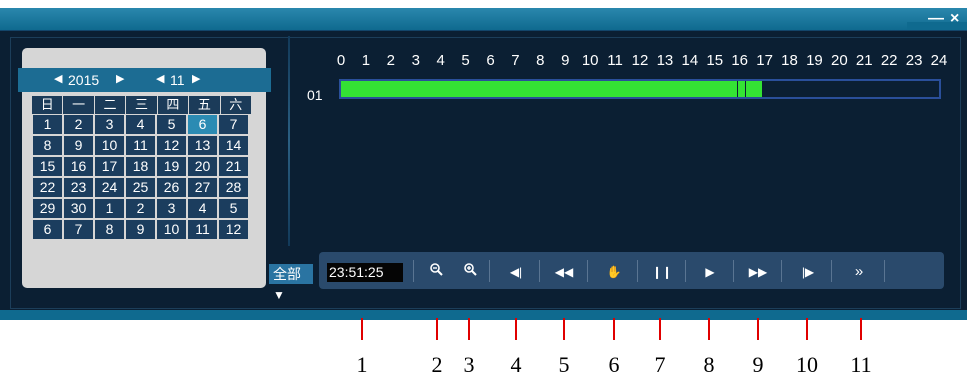 The image size is (967, 378). I want to click on calendar-day: 24, so click(109, 187).